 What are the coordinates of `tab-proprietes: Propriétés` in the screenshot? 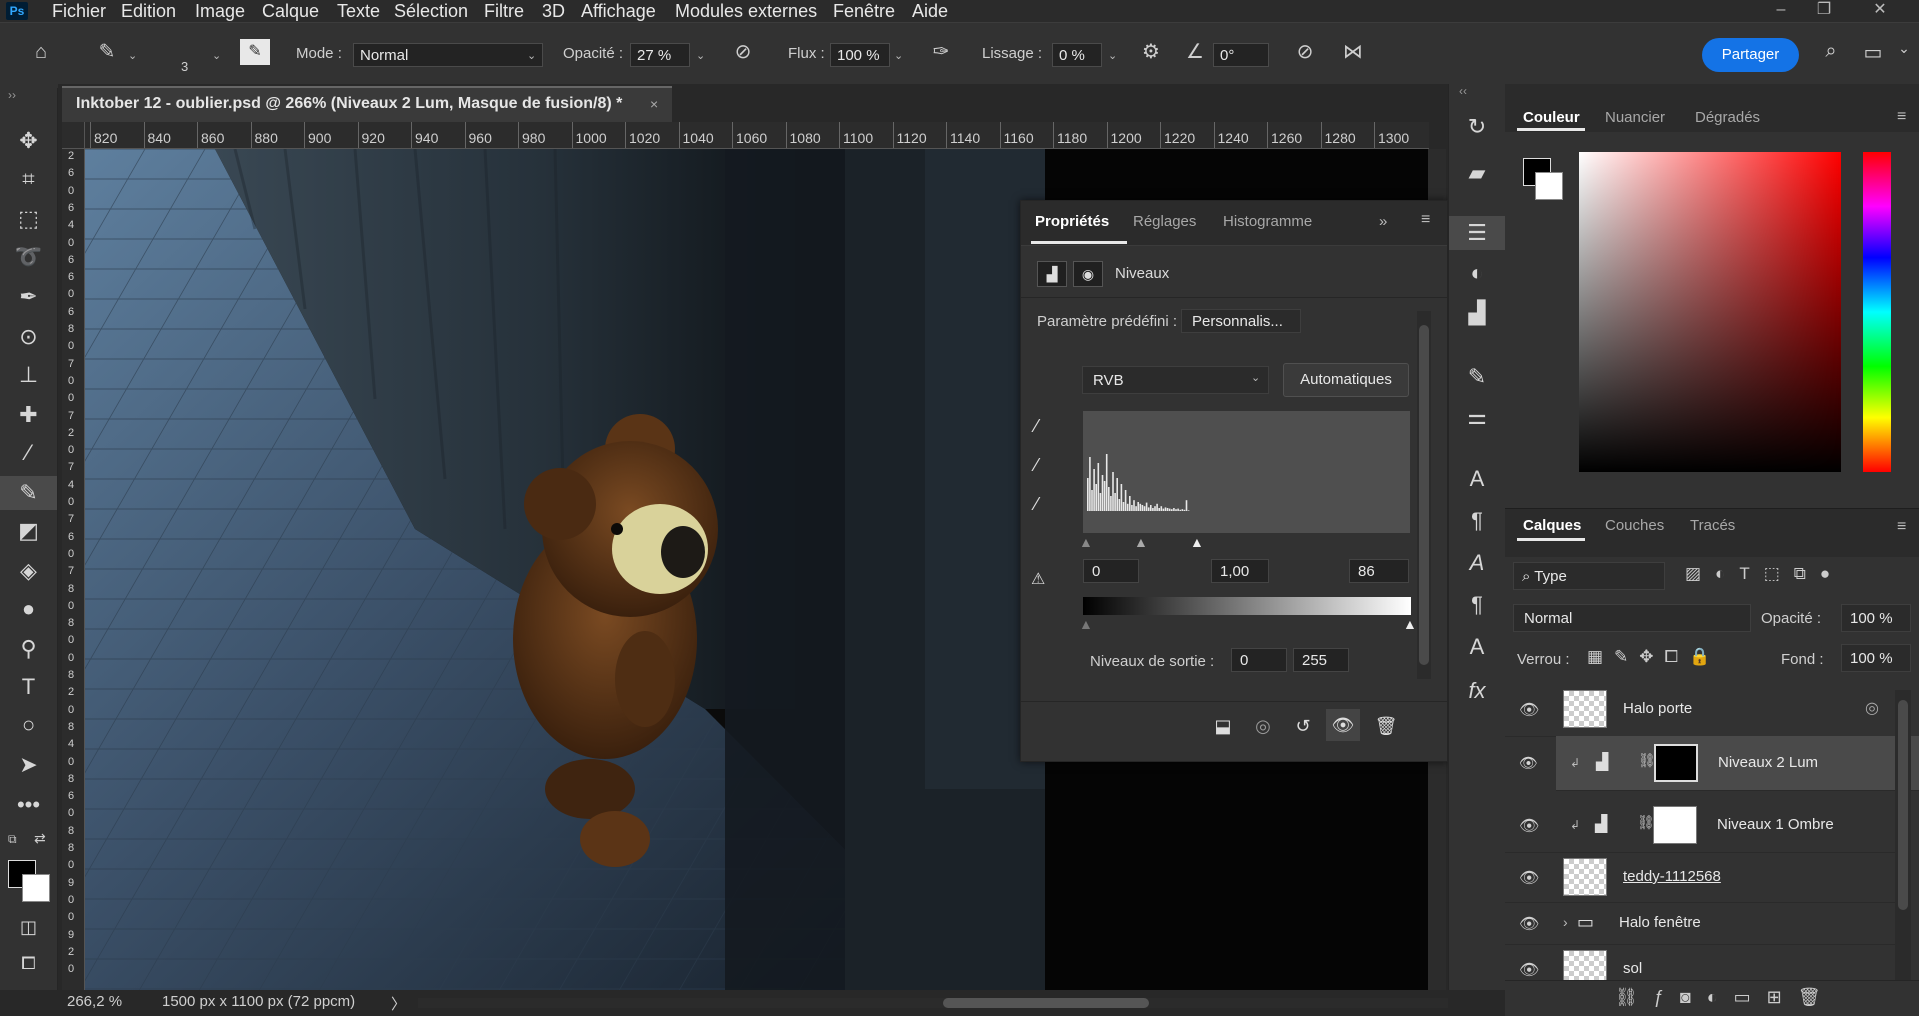 It's located at (1072, 221).